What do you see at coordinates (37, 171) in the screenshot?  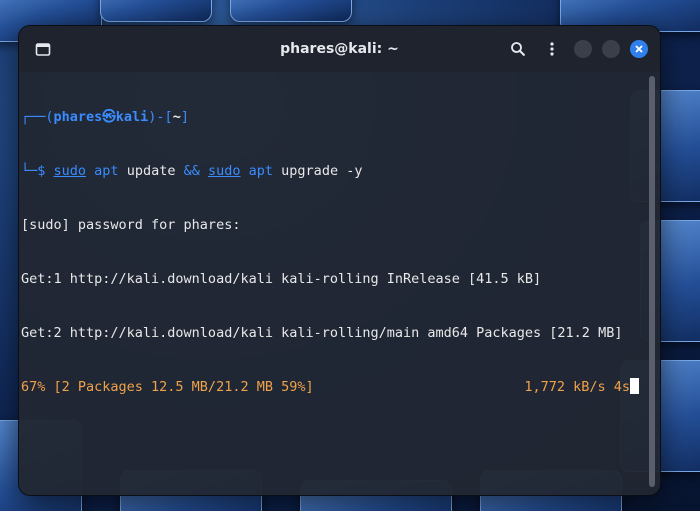 I see `prompt-prefix: └─$` at bounding box center [37, 171].